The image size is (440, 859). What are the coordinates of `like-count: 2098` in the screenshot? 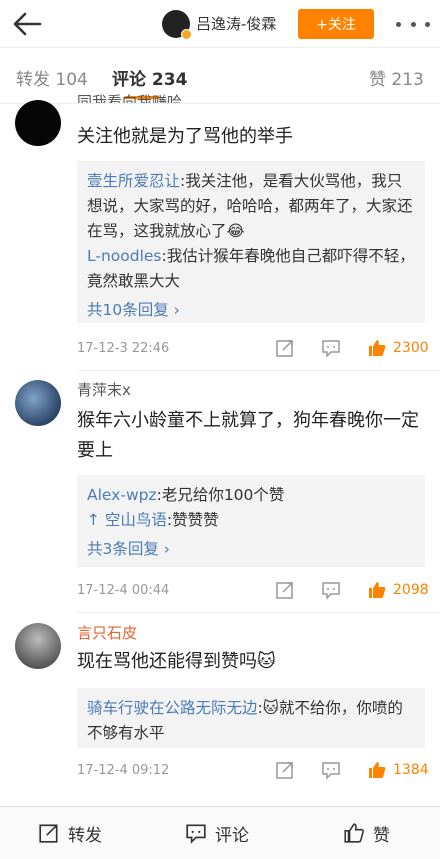 It's located at (411, 590).